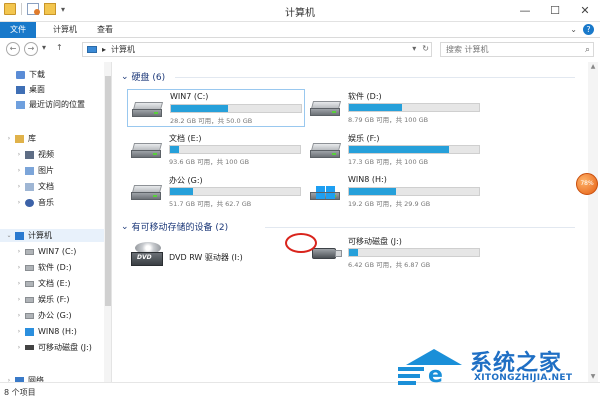 This screenshot has width=600, height=403. Describe the element at coordinates (52, 74) in the screenshot. I see `sidebar-item-downloads: 下载` at that location.